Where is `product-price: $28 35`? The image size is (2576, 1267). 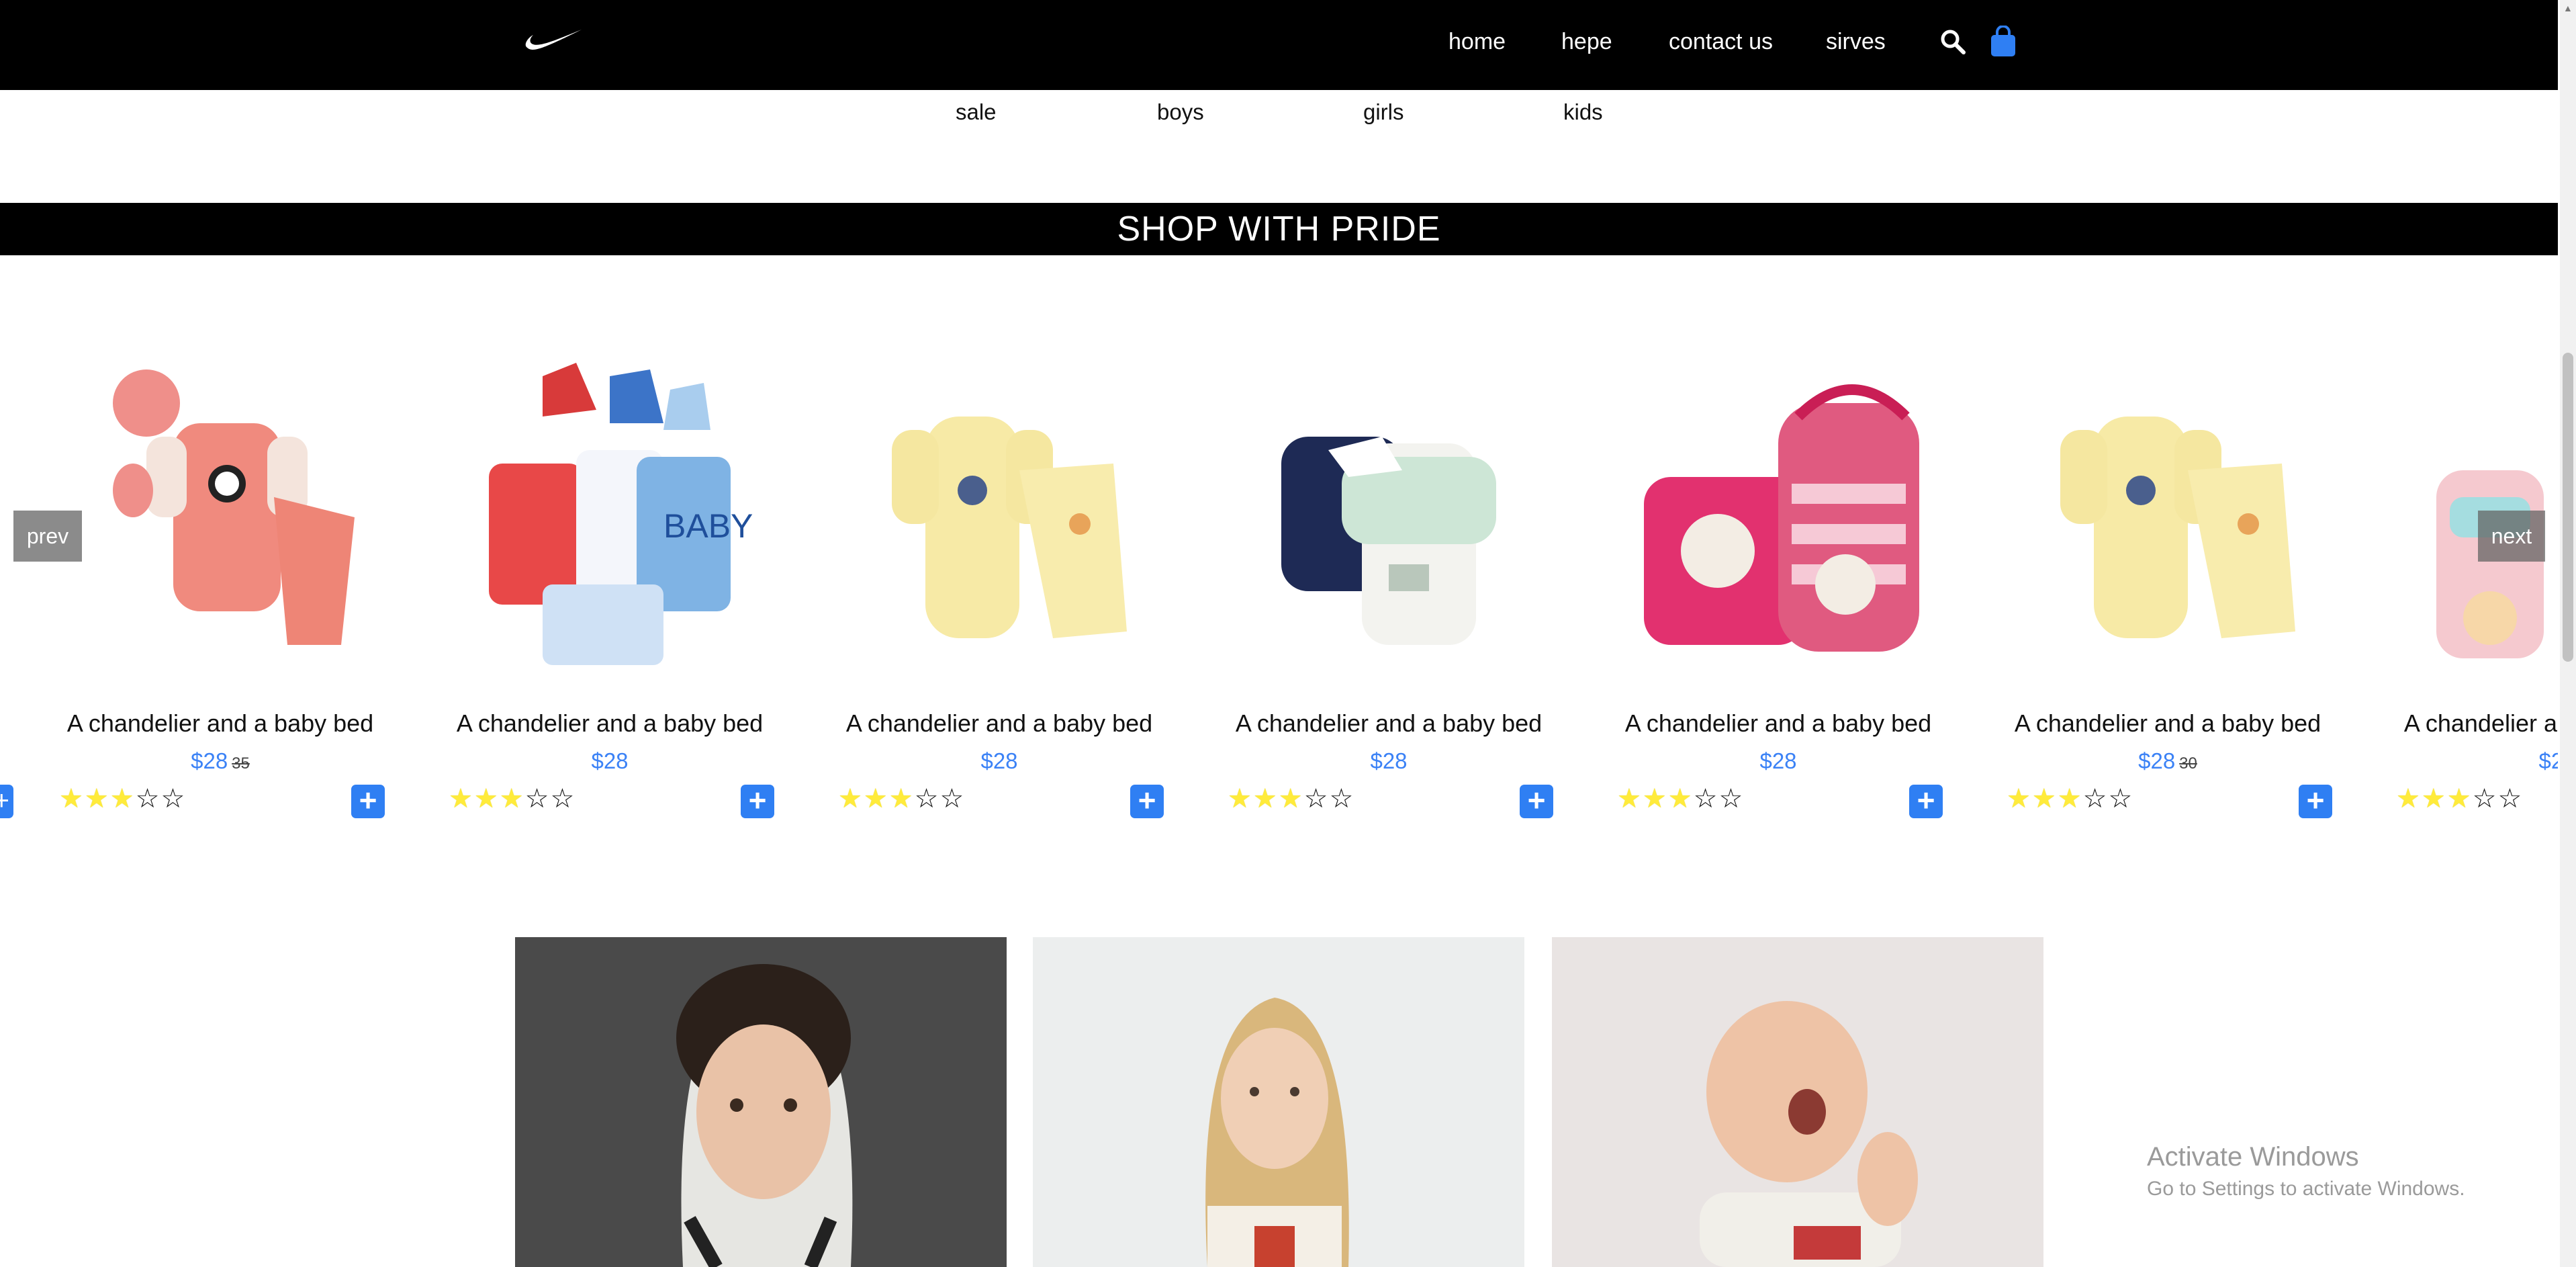
product-price: $28 35 is located at coordinates (220, 761).